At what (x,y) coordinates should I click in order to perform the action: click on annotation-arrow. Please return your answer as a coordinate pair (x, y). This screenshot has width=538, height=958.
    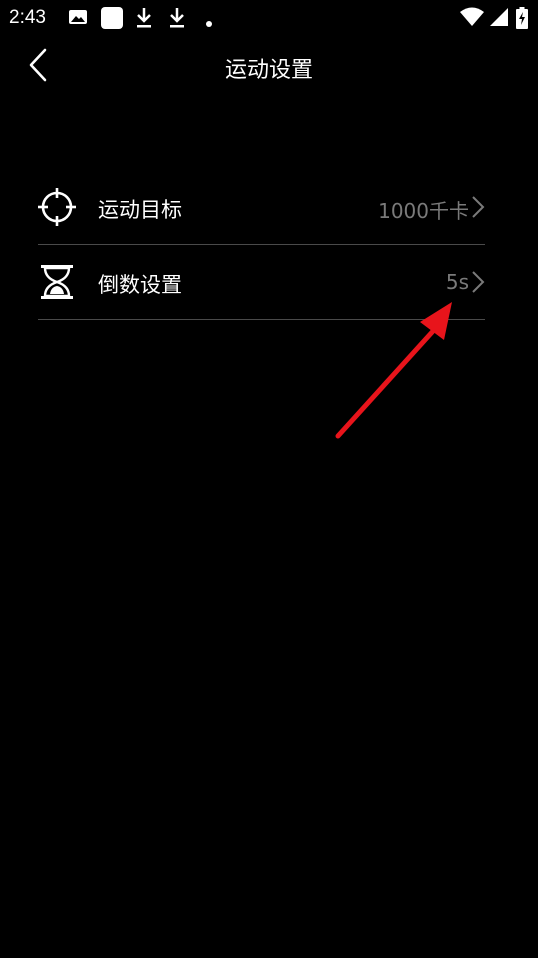
    Looking at the image, I should click on (393, 370).